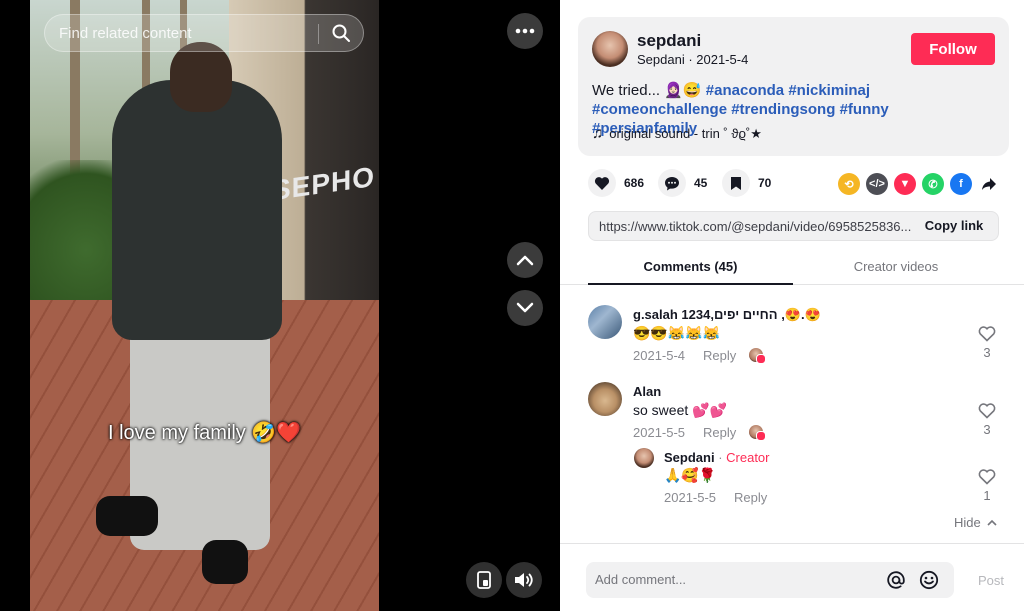  I want to click on creator-avatar, so click(644, 458).